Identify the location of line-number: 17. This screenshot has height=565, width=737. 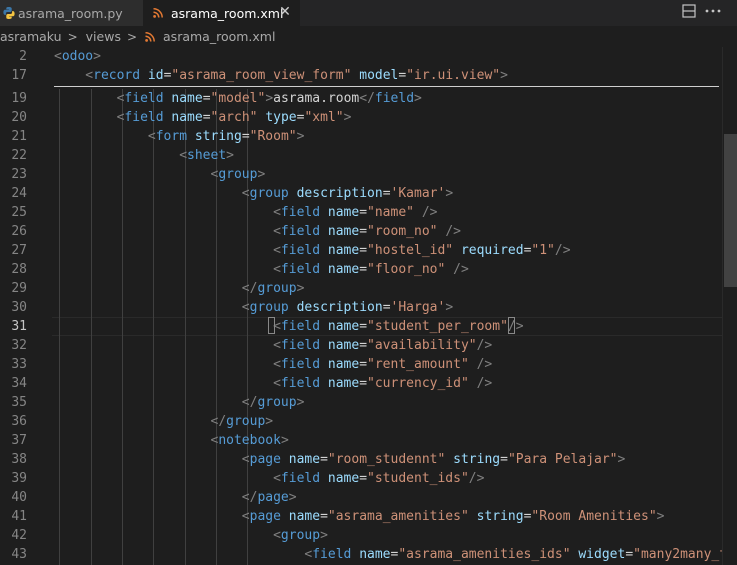
(19, 75).